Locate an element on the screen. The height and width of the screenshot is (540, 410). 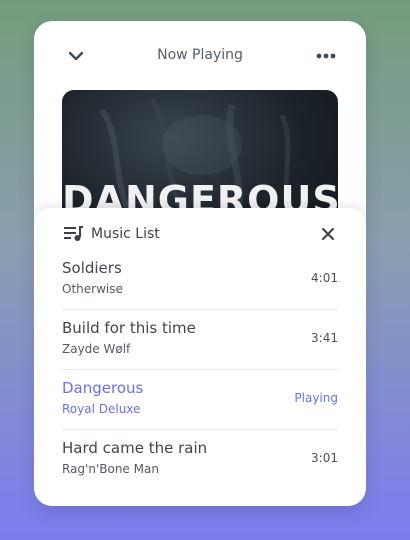
track-duration: 3:41 is located at coordinates (324, 338).